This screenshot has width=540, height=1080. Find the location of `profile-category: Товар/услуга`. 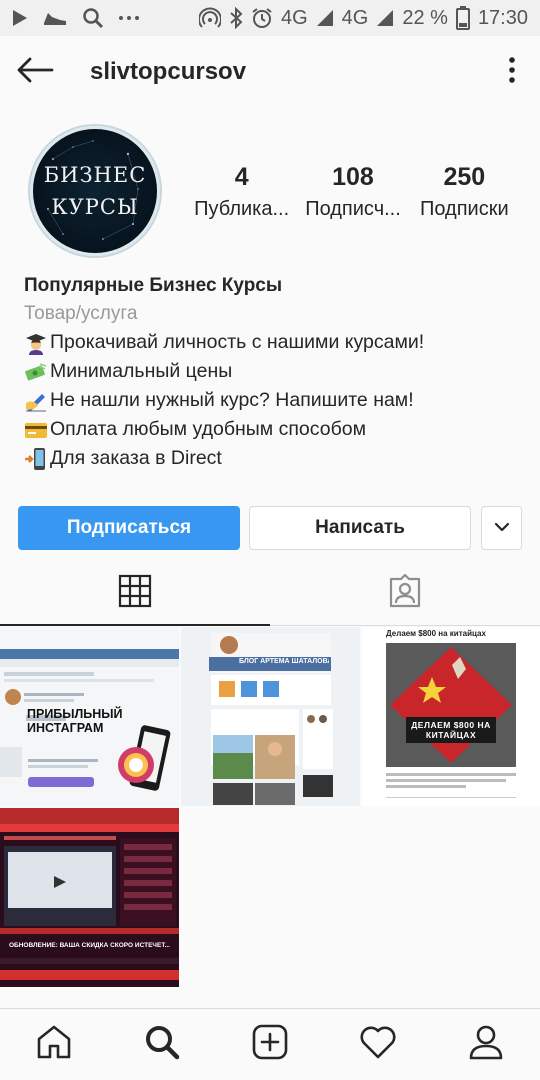

profile-category: Товар/услуга is located at coordinates (274, 314).